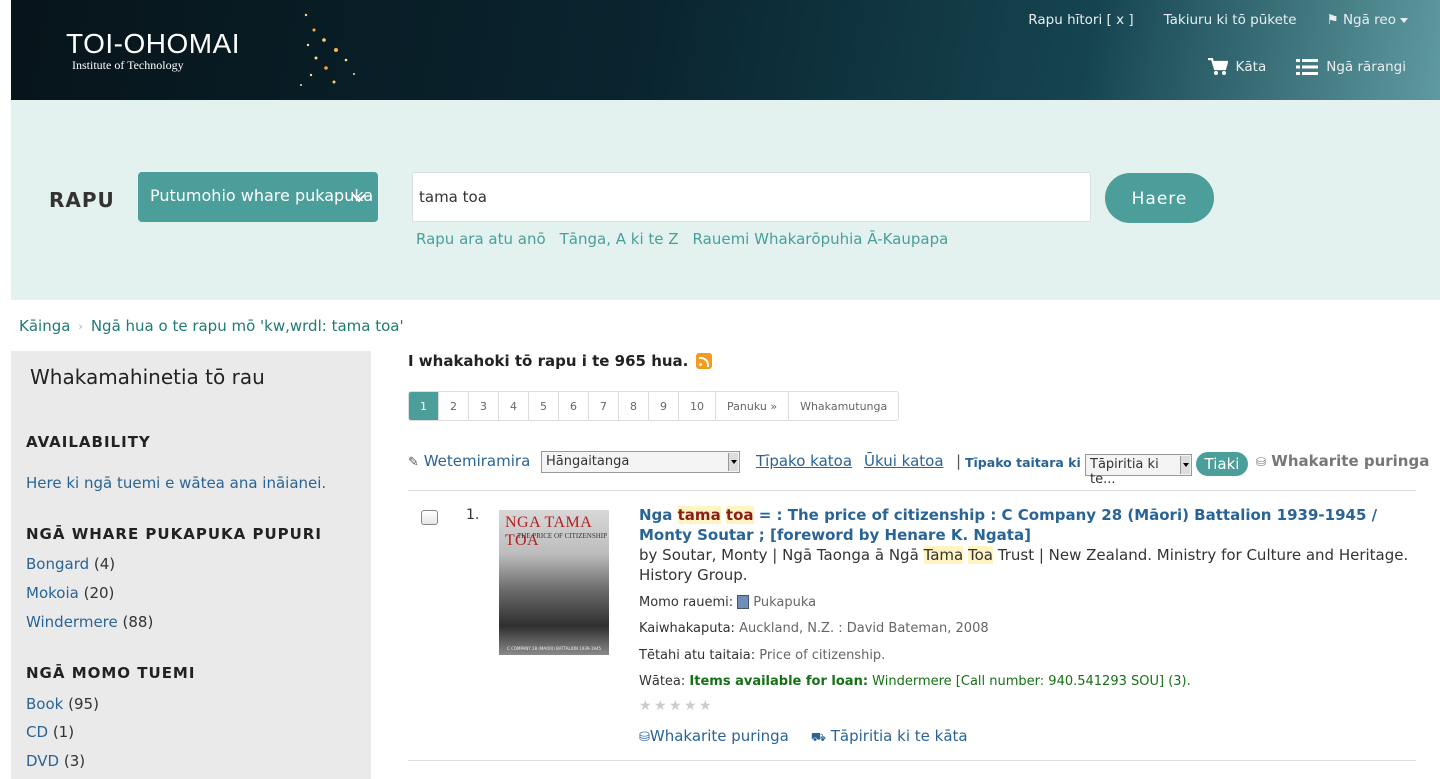 The image size is (1440, 779). Describe the element at coordinates (1332, 20) in the screenshot. I see `flag-icon: ⚑` at that location.